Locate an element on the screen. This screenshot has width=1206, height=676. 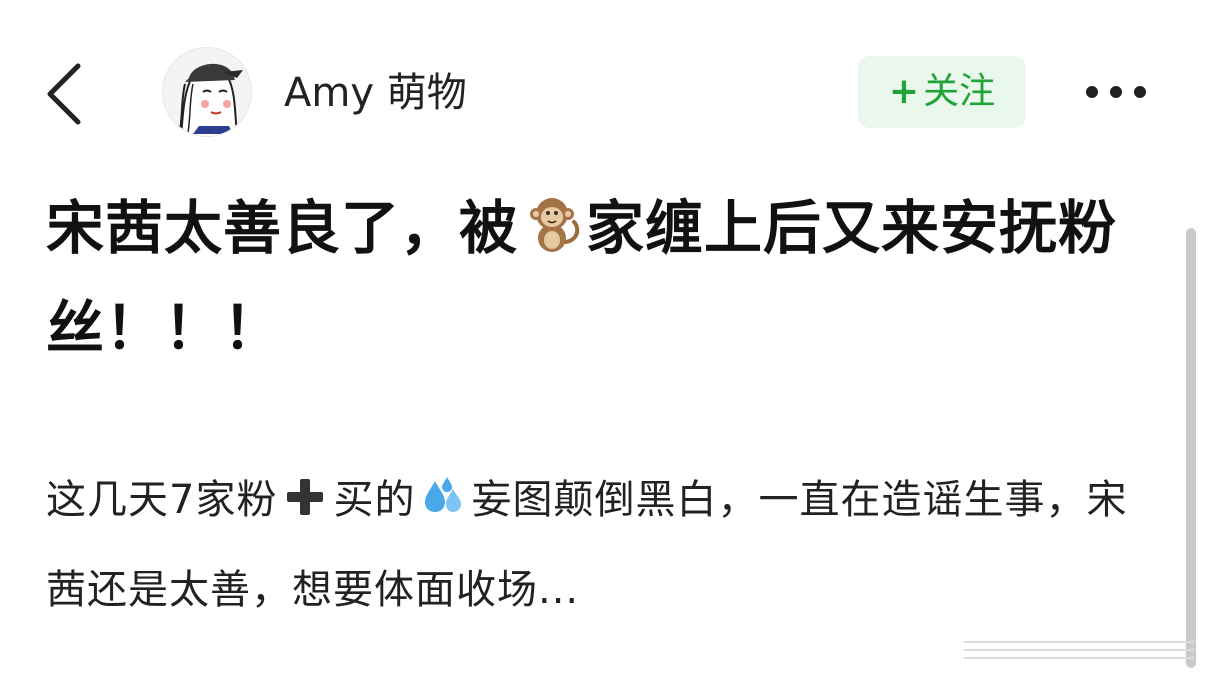
monkey-icon is located at coordinates (555, 225).